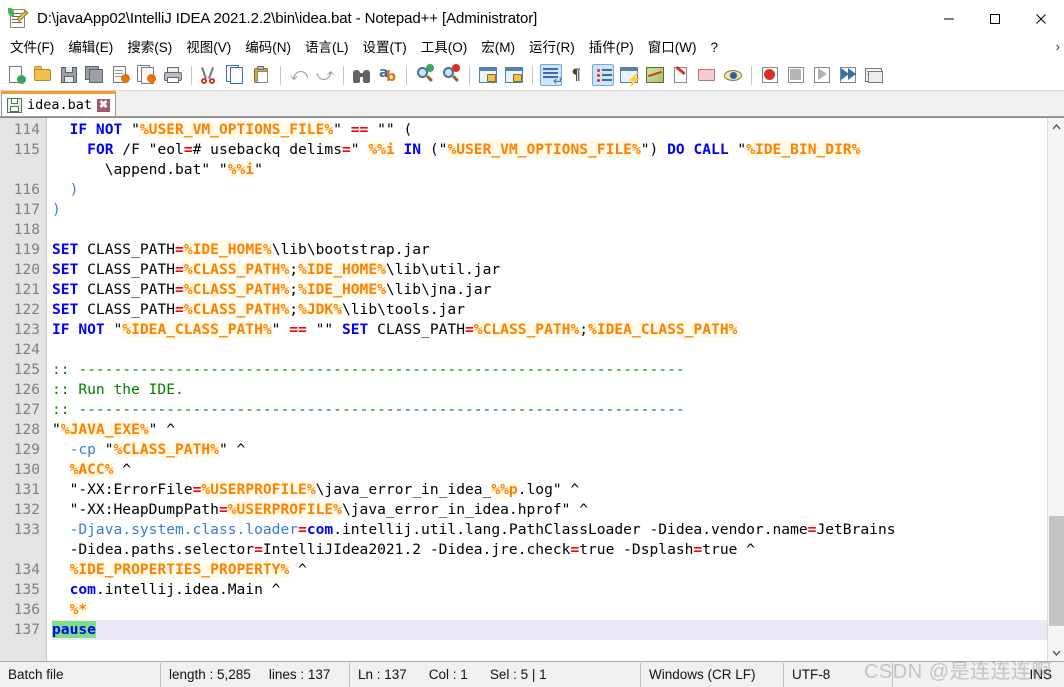 The image size is (1064, 687). I want to click on document-map-icon, so click(655, 75).